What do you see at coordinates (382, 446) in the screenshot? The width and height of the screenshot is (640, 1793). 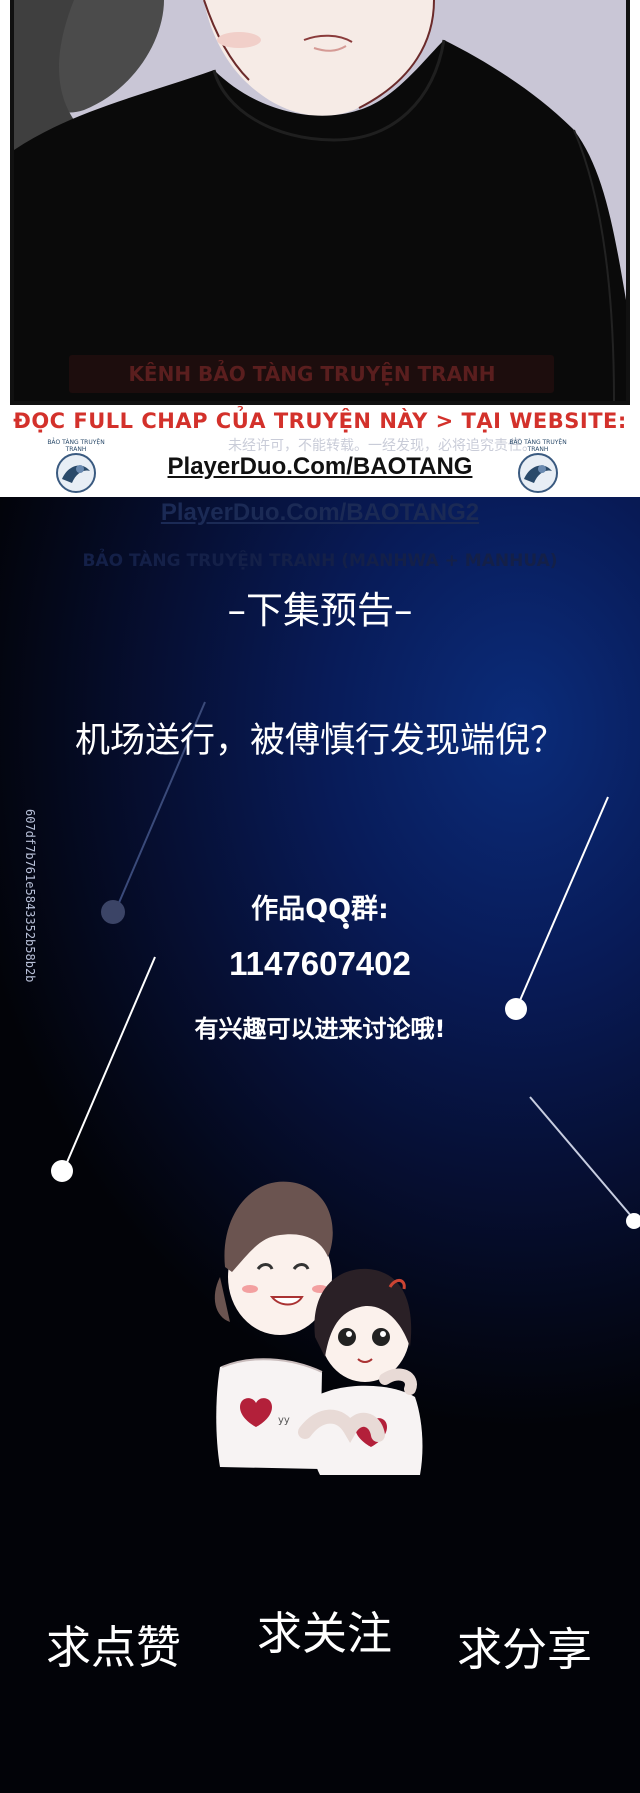 I see `copyright-notice: 未经许可，不能转载。一经发现，必将追究责任。` at bounding box center [382, 446].